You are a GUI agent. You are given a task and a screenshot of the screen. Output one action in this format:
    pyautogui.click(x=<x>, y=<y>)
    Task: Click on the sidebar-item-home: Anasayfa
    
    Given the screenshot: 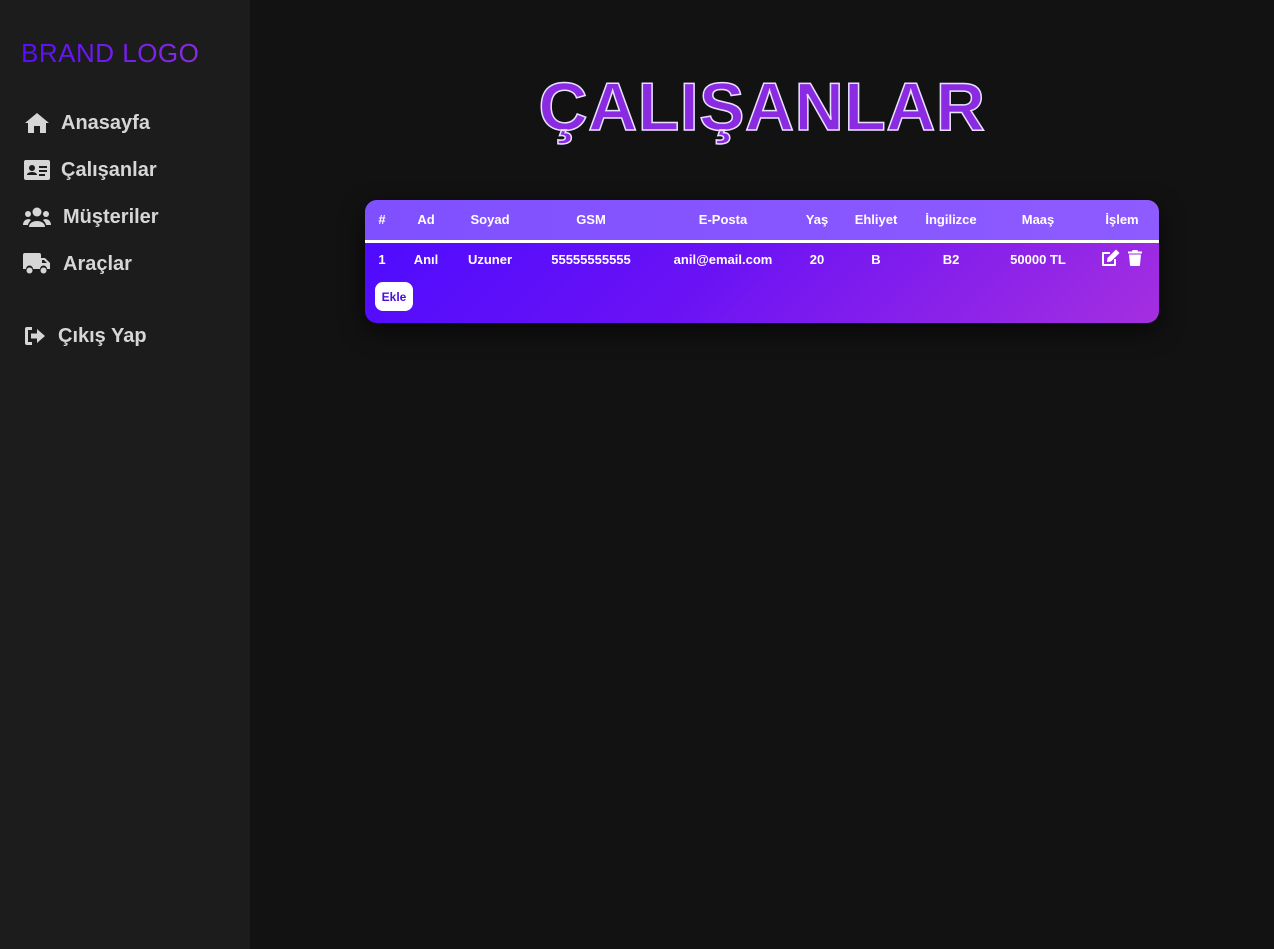 What is the action you would take?
    pyautogui.click(x=86, y=123)
    